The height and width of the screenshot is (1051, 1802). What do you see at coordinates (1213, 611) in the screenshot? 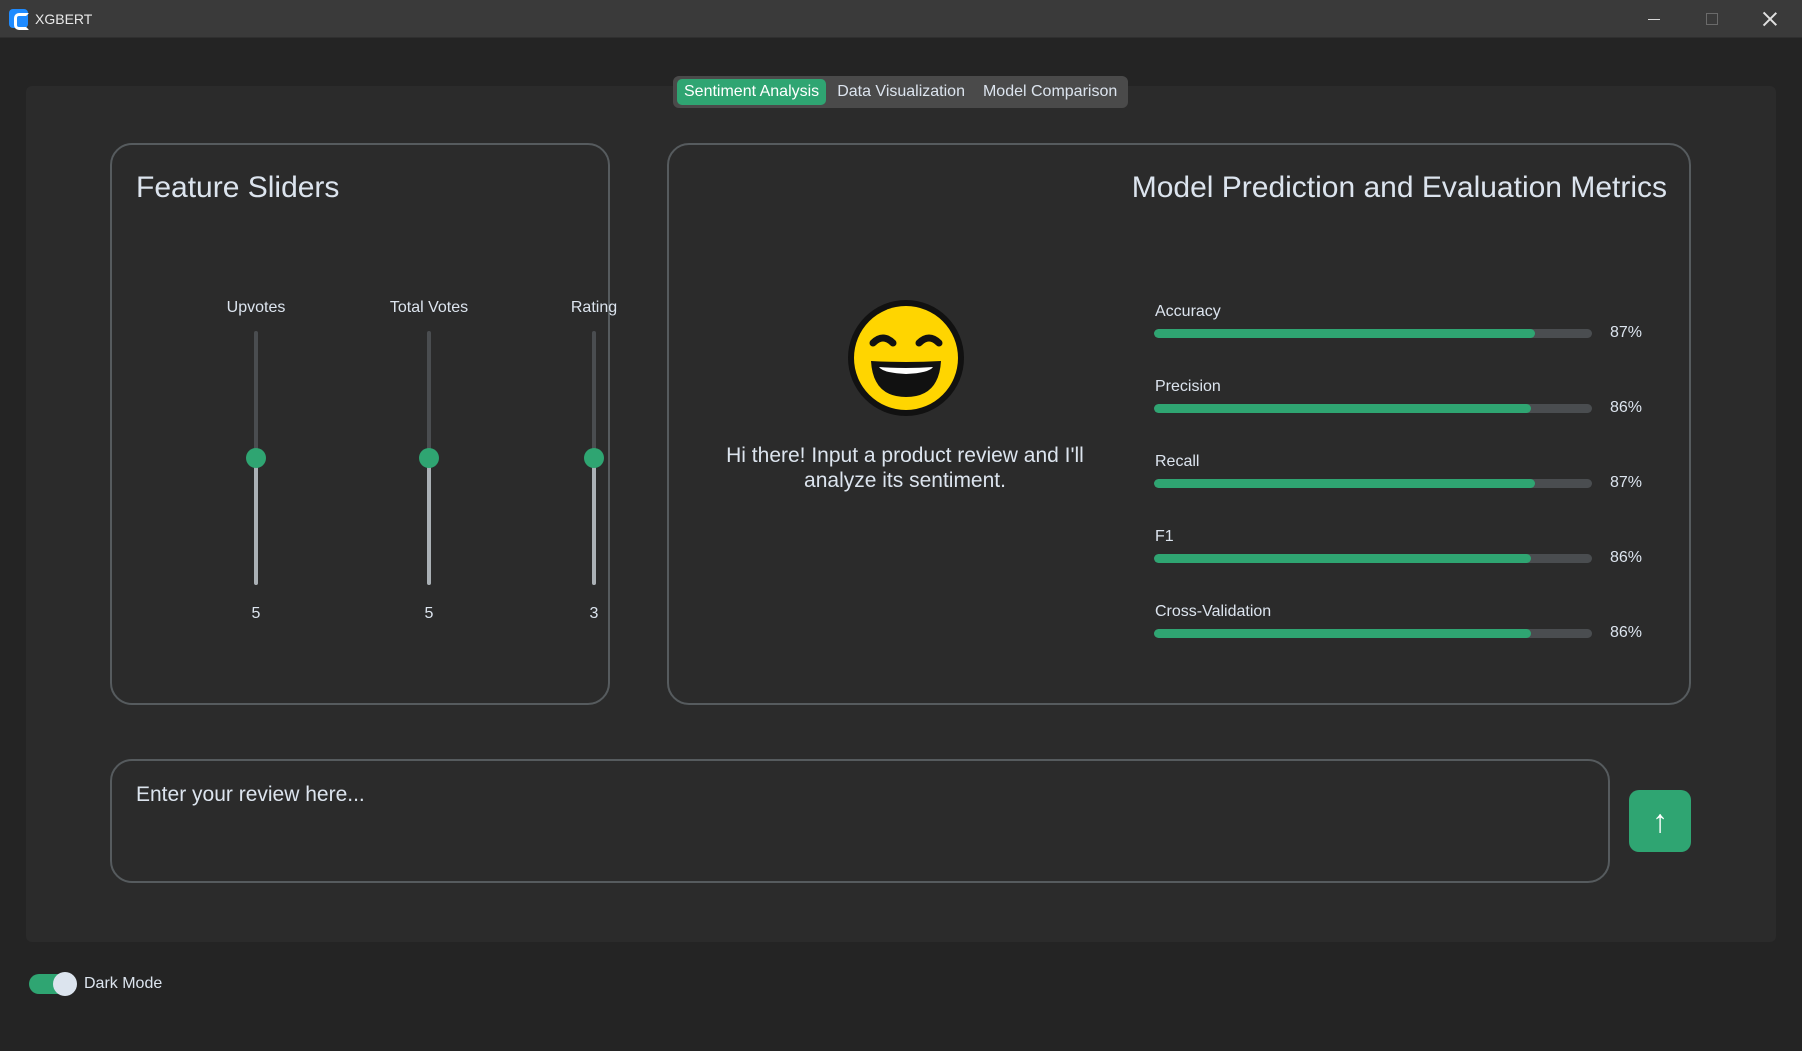
I see `metric-label: Cross-Validation` at bounding box center [1213, 611].